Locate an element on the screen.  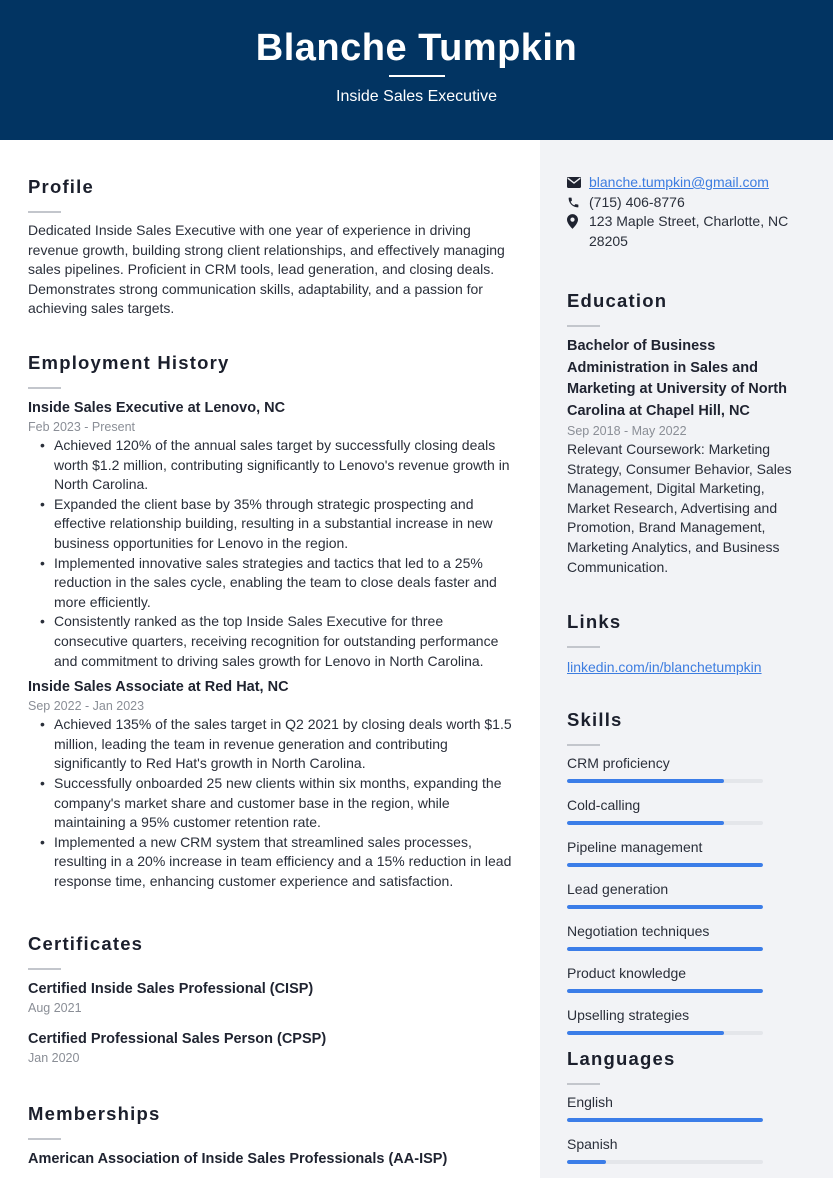
links-section: Links linkedin.com/in/blanchetumpkin is located at coordinates (687, 643).